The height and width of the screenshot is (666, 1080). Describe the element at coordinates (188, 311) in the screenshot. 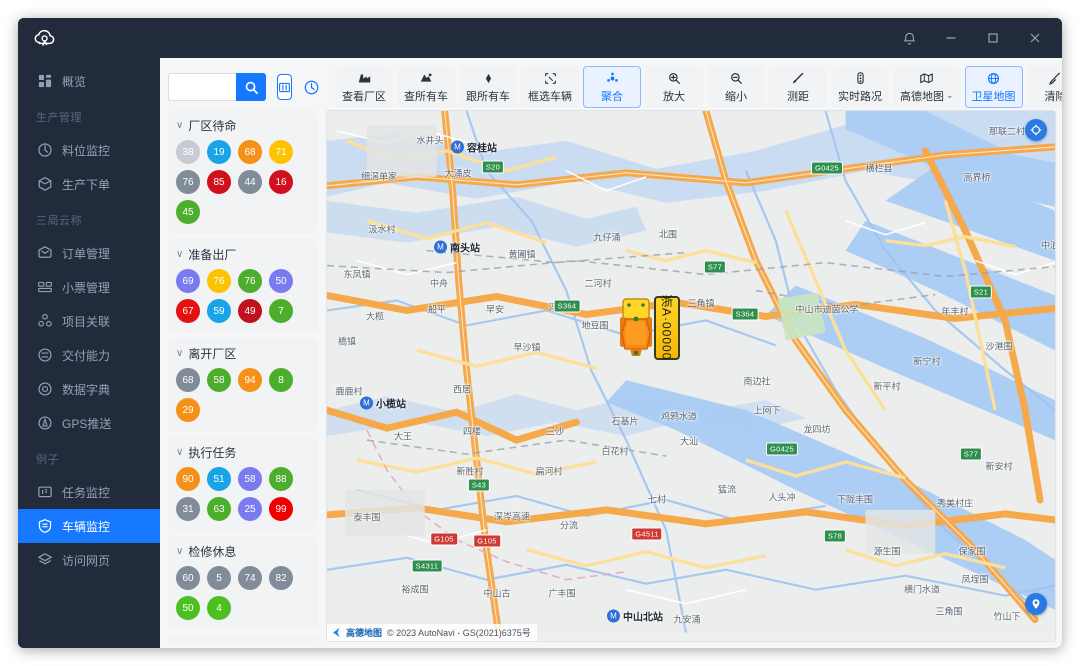

I see `vehicle-badge: 67` at that location.